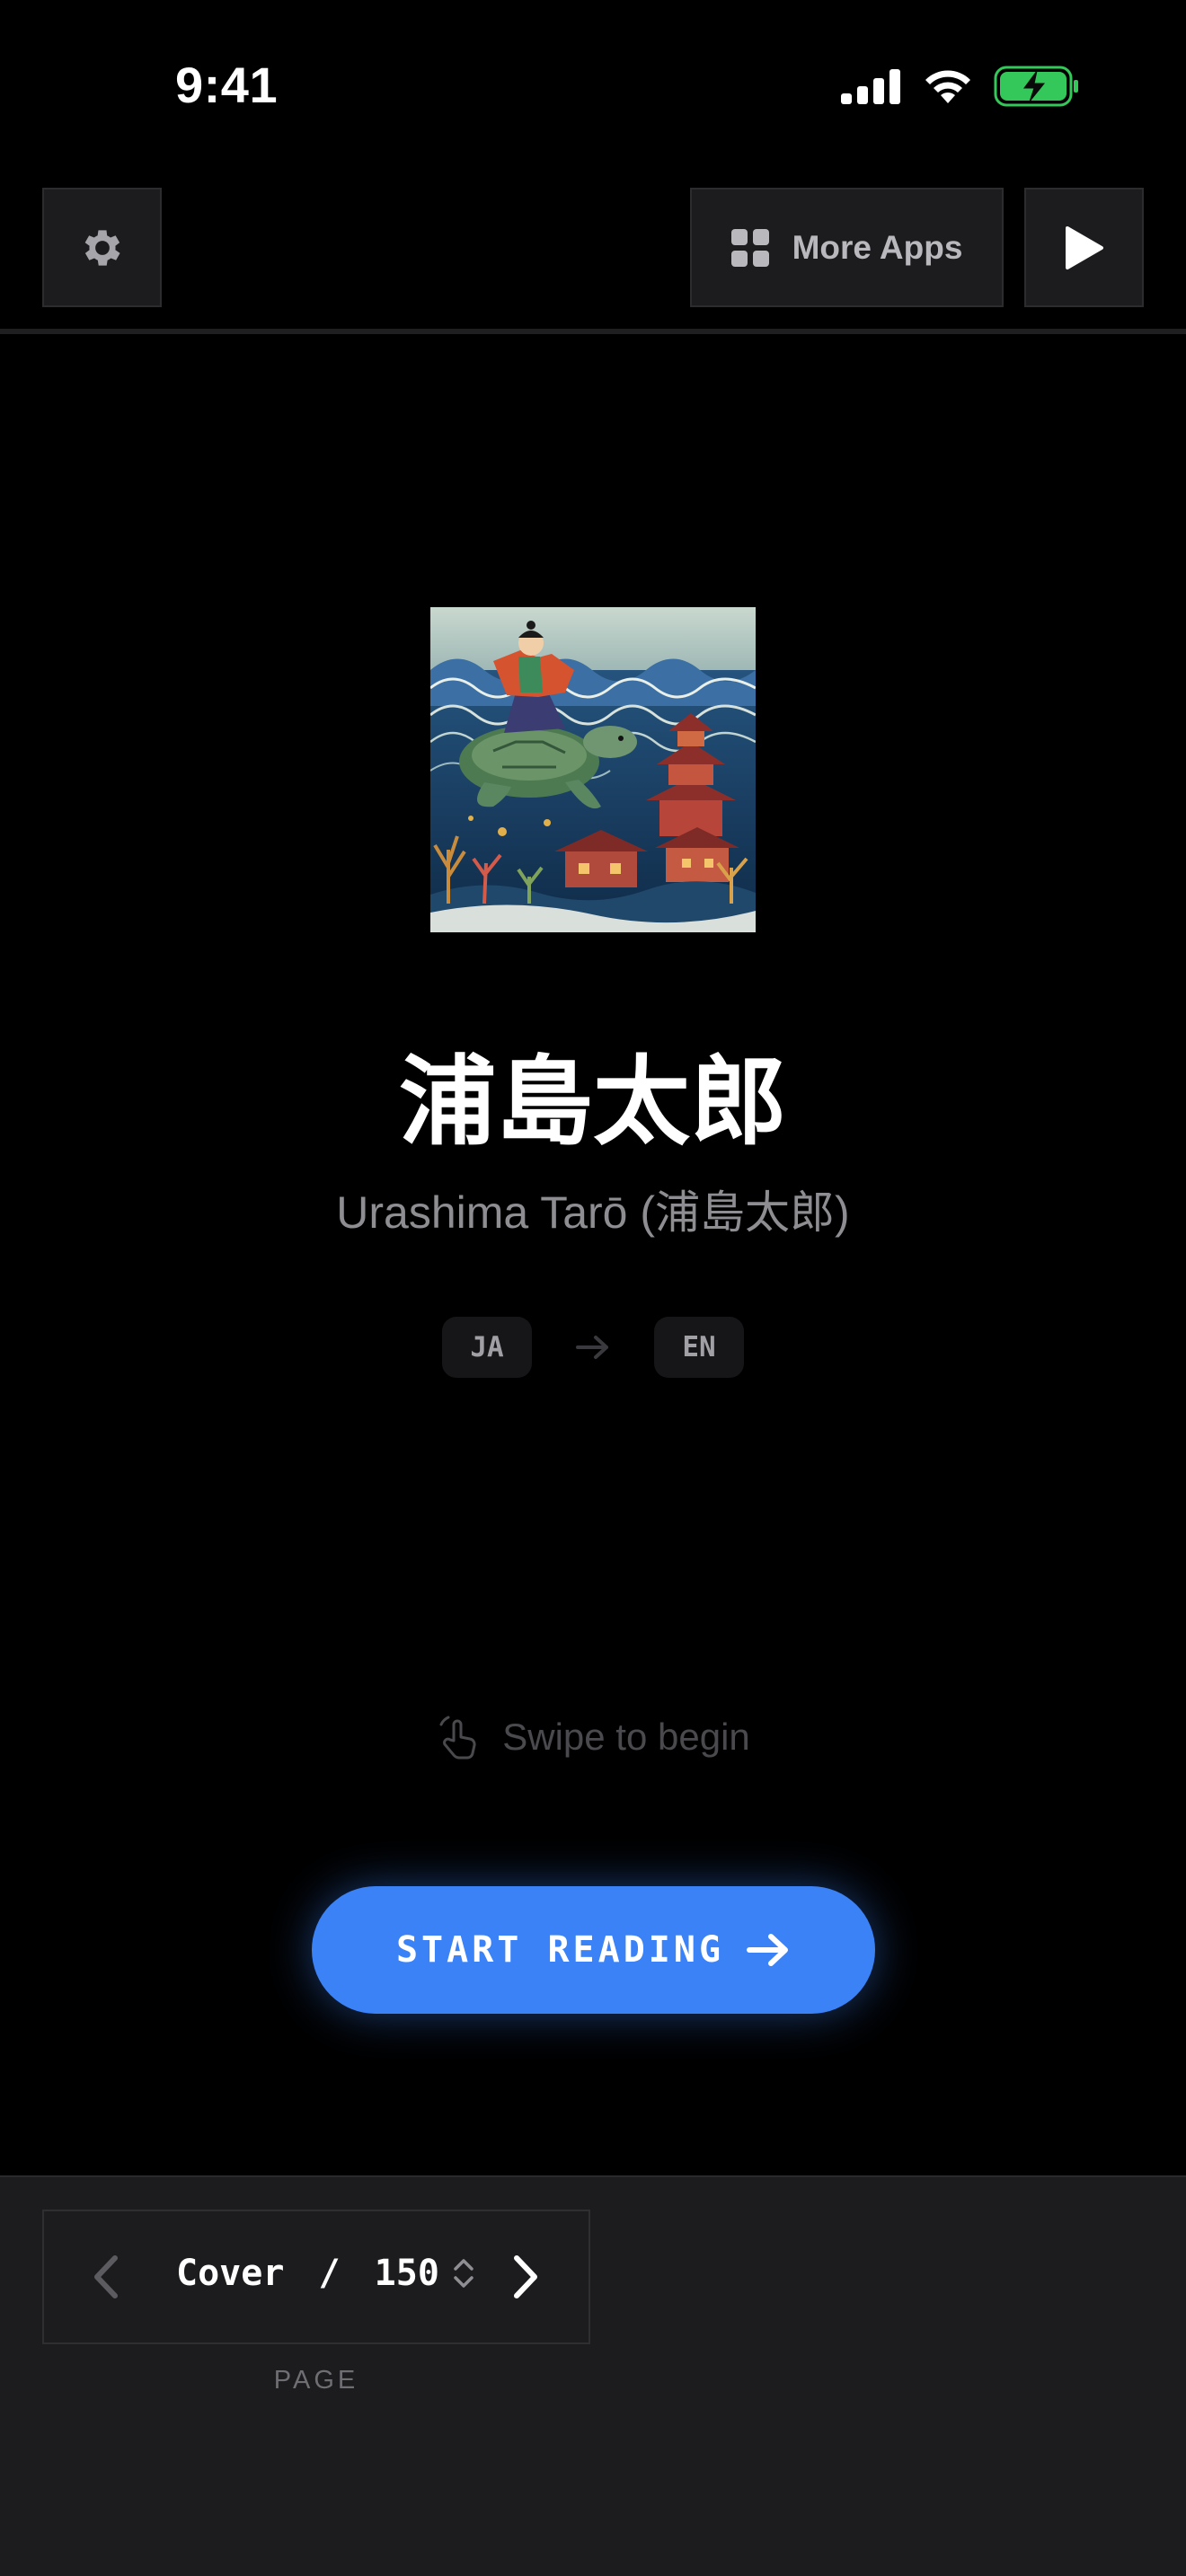 The image size is (1186, 2576). I want to click on page-caption: PAGE, so click(316, 2380).